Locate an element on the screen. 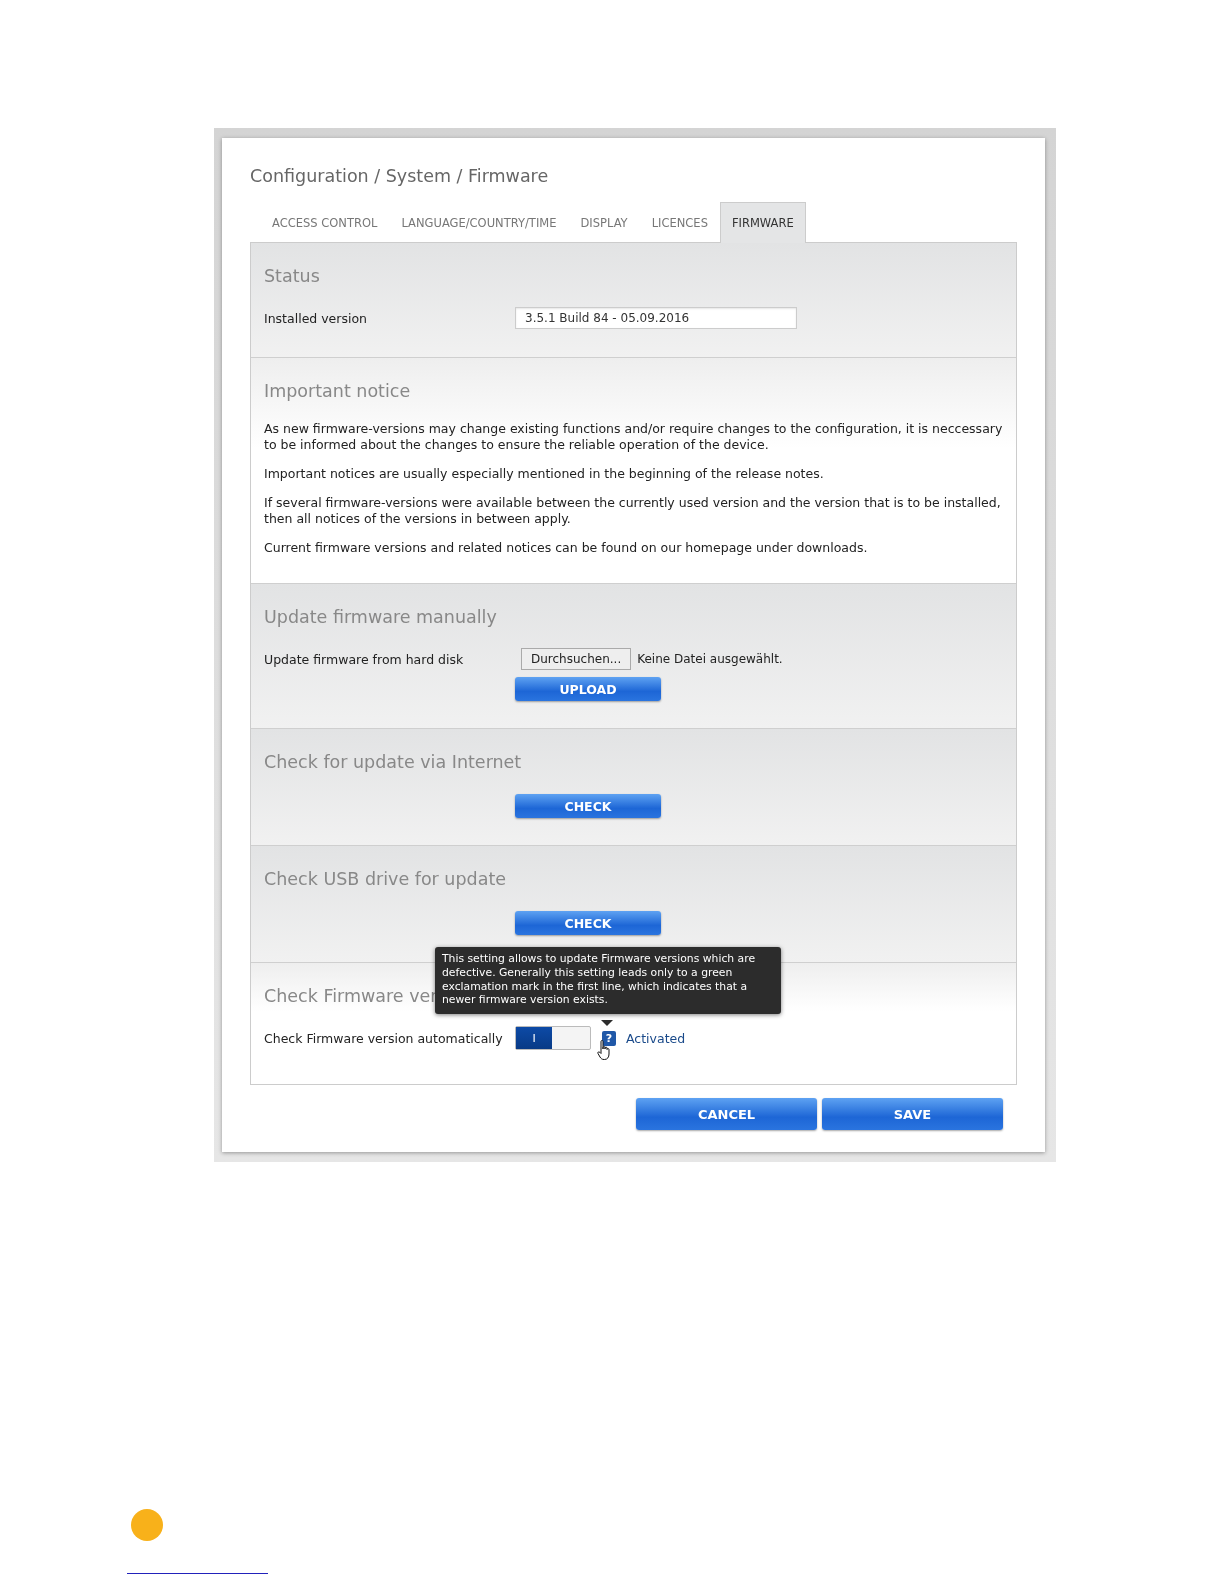 The width and height of the screenshot is (1224, 1584). tab: ACCESS CONTROL is located at coordinates (325, 222).